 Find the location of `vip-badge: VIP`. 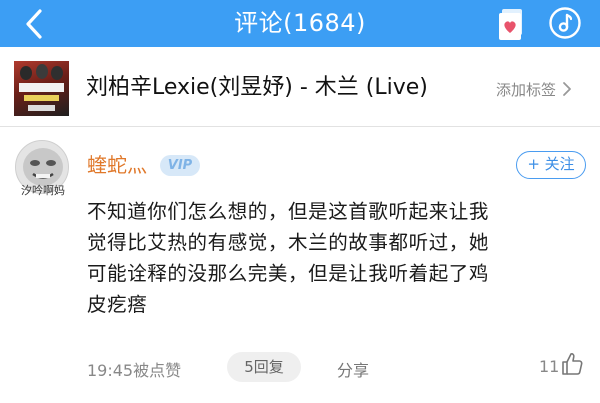

vip-badge: VIP is located at coordinates (180, 165).